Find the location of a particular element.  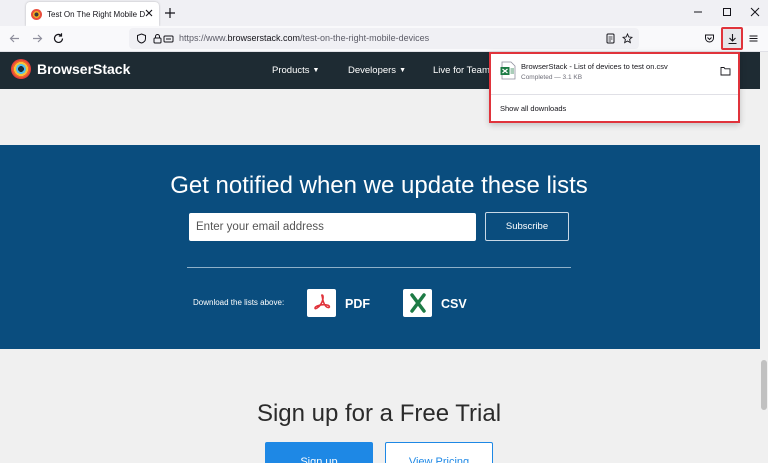

tab-active: Test On The Right Mobile Device is located at coordinates (92, 14).